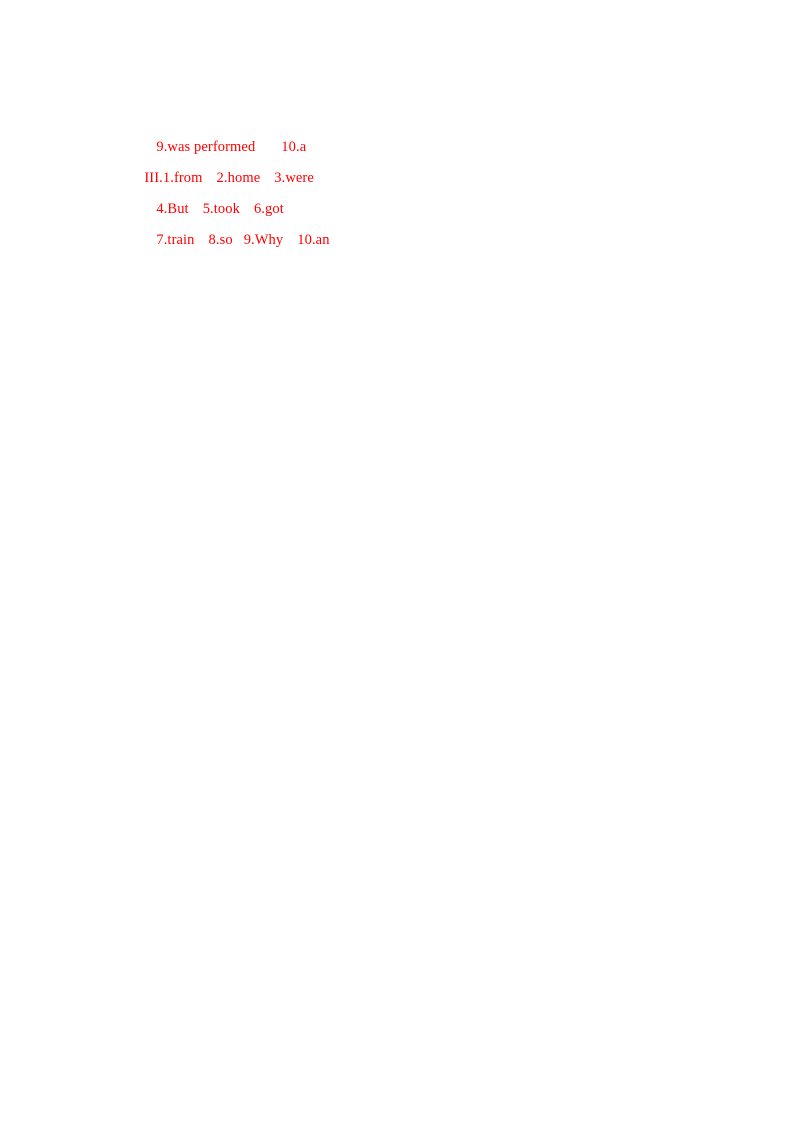  What do you see at coordinates (397, 159) in the screenshot?
I see `answer-line-2: III.1.from 2.home 3.were` at bounding box center [397, 159].